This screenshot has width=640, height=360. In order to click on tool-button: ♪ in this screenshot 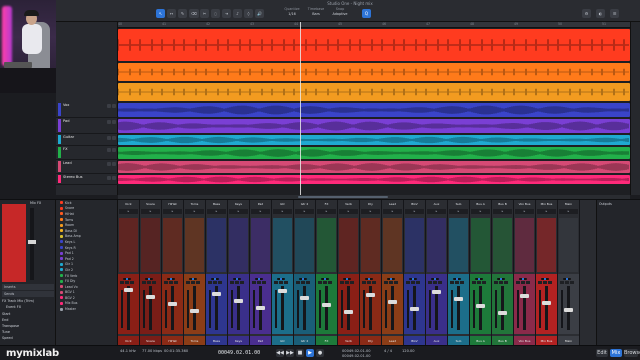, I will do `click(237, 13)`.